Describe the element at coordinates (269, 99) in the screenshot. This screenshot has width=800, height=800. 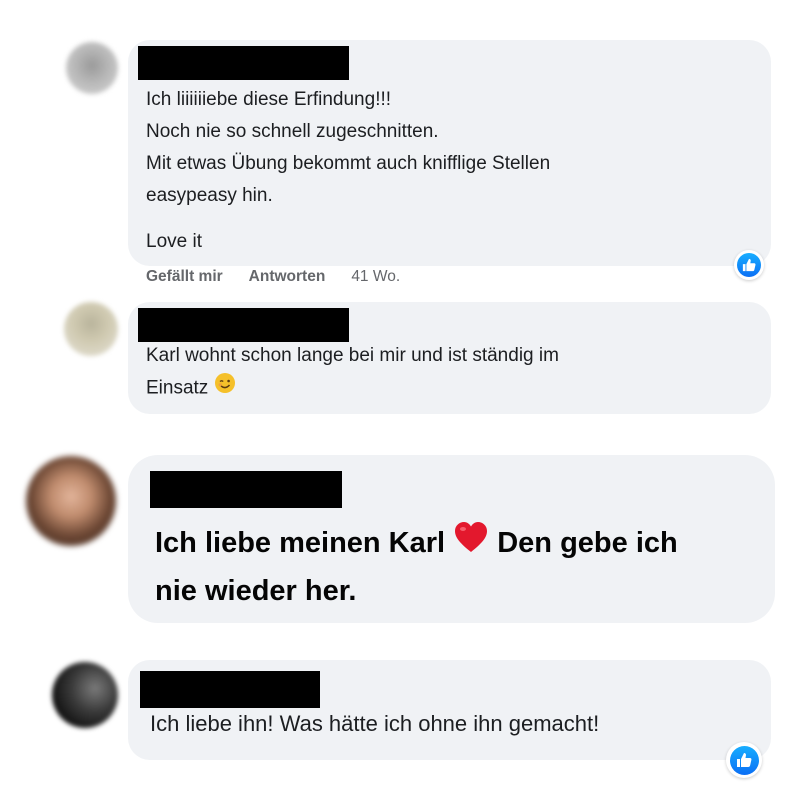
I see `comment-line: Ich liiiiiiebe diese Erfindung!!!` at that location.